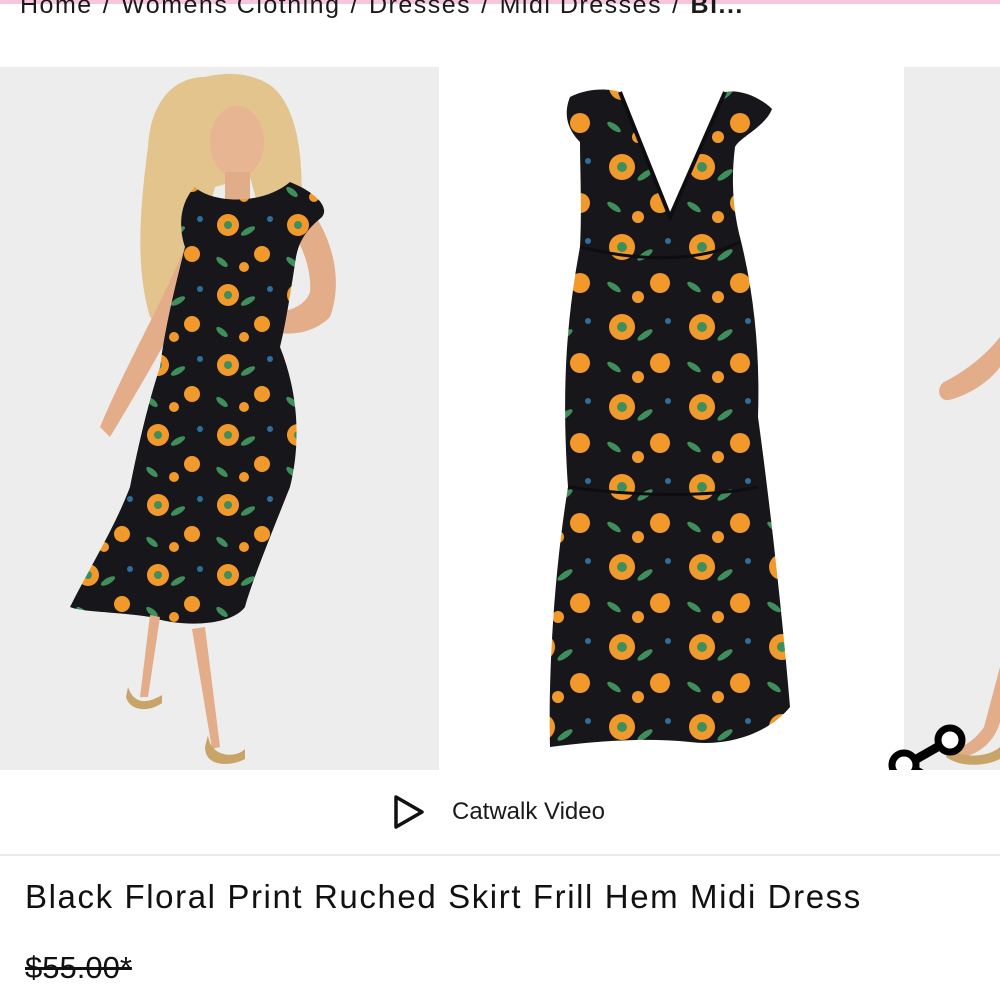  I want to click on breadcrumb-midi-dresses: Midi Dresses, so click(581, 9).